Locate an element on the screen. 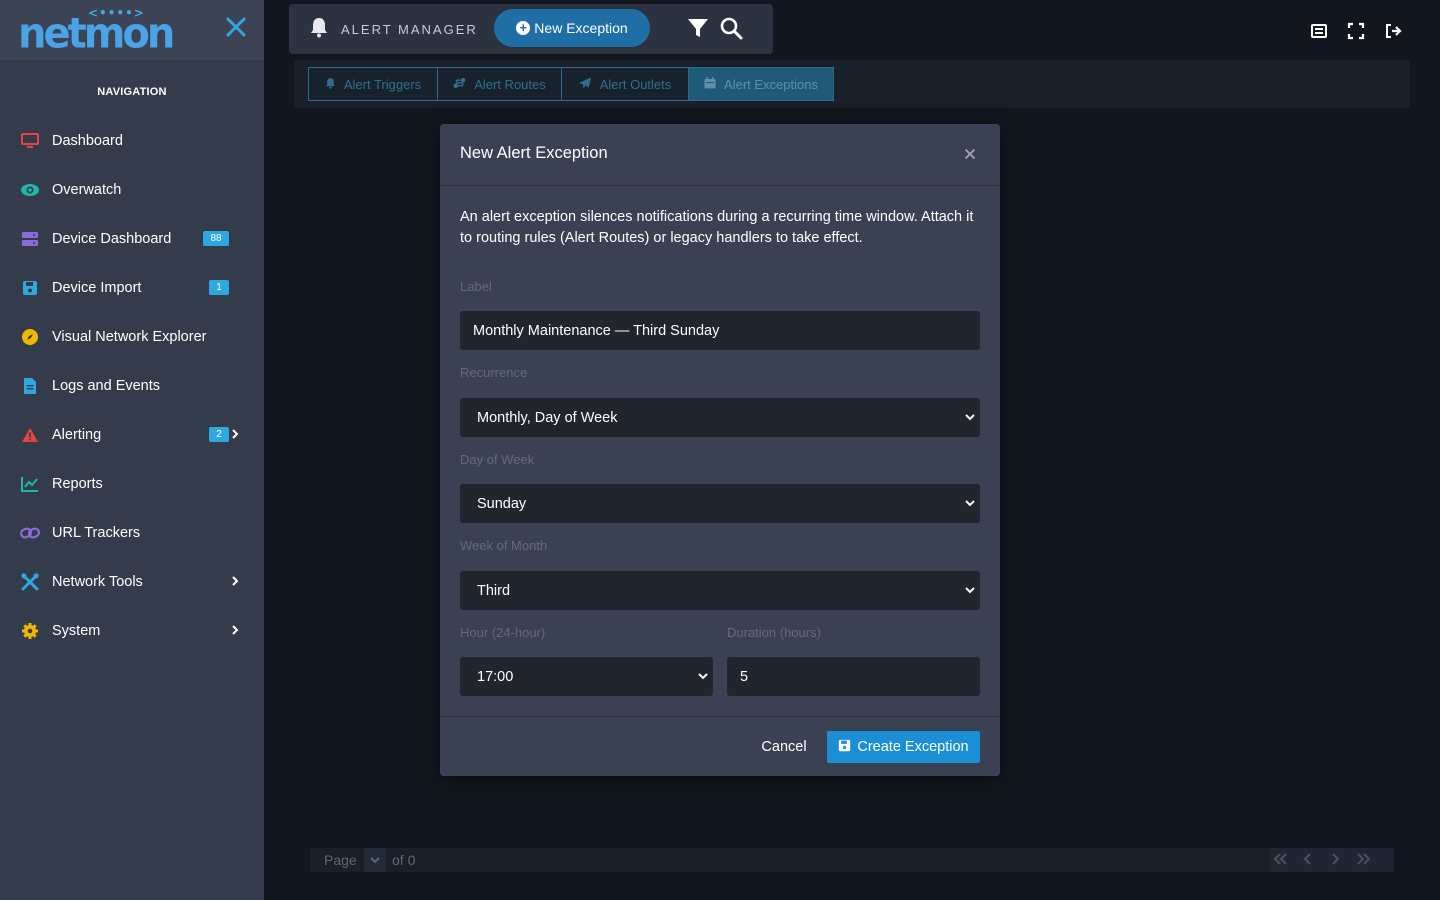 This screenshot has width=1440, height=900. tools-icon is located at coordinates (30, 582).